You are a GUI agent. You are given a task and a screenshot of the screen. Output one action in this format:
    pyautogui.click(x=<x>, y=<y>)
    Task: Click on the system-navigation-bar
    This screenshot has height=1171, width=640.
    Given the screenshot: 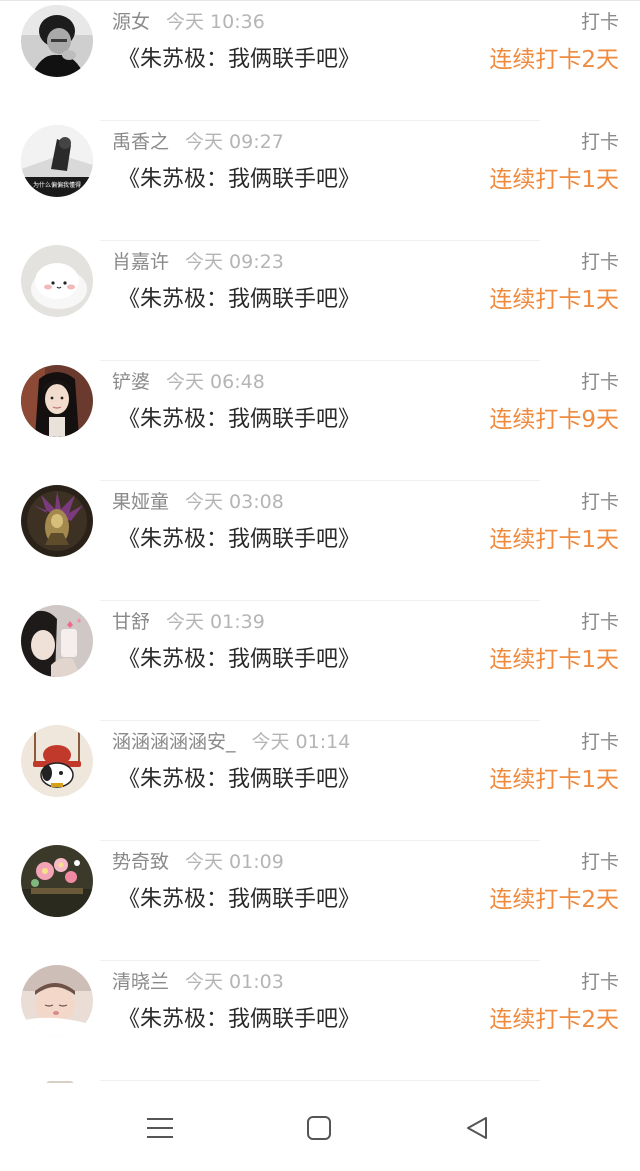 What is the action you would take?
    pyautogui.click(x=320, y=1127)
    